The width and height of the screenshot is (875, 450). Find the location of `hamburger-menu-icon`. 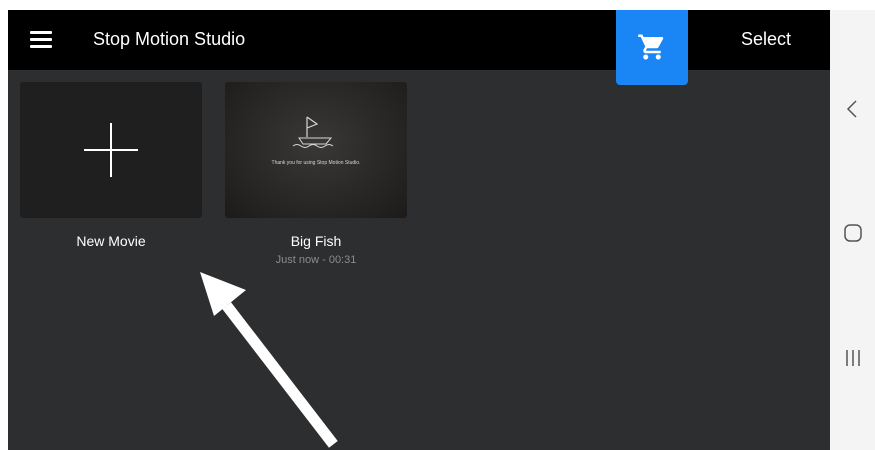

hamburger-menu-icon is located at coordinates (41, 40).